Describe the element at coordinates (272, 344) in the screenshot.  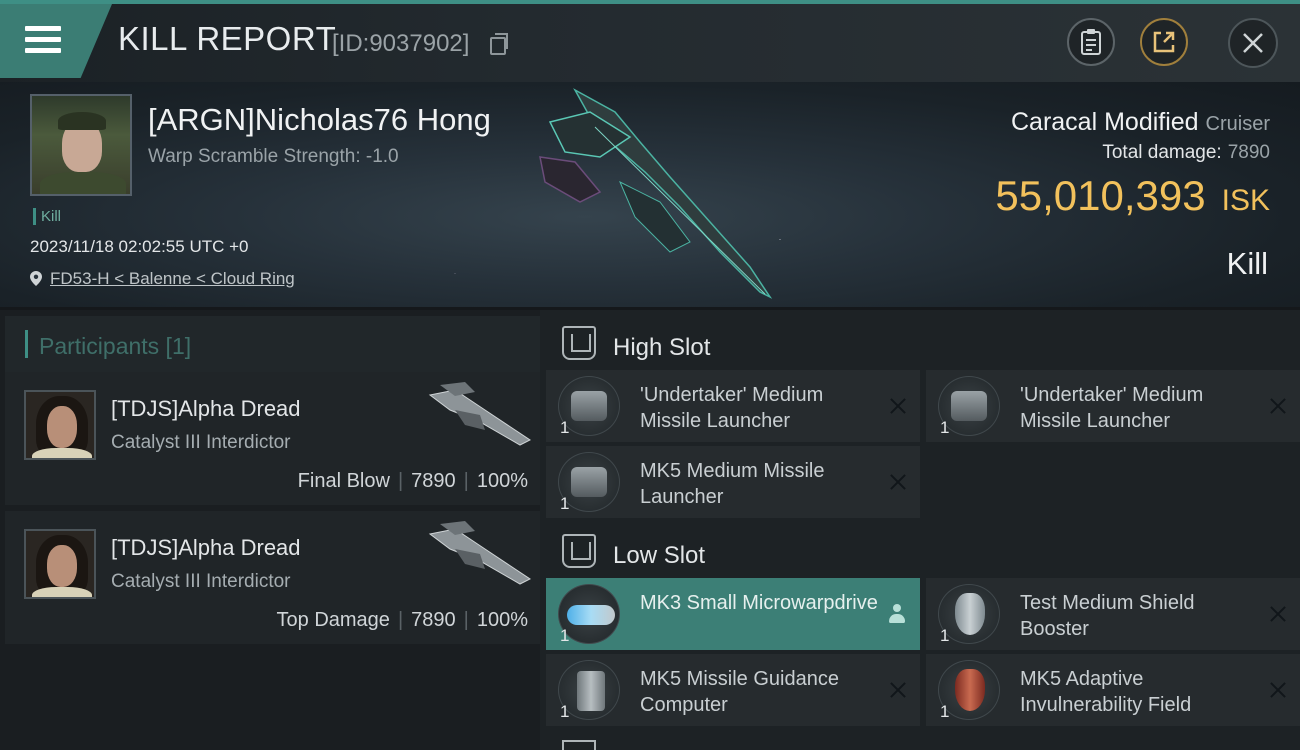
I see `participants-header: Participants [1]` at that location.